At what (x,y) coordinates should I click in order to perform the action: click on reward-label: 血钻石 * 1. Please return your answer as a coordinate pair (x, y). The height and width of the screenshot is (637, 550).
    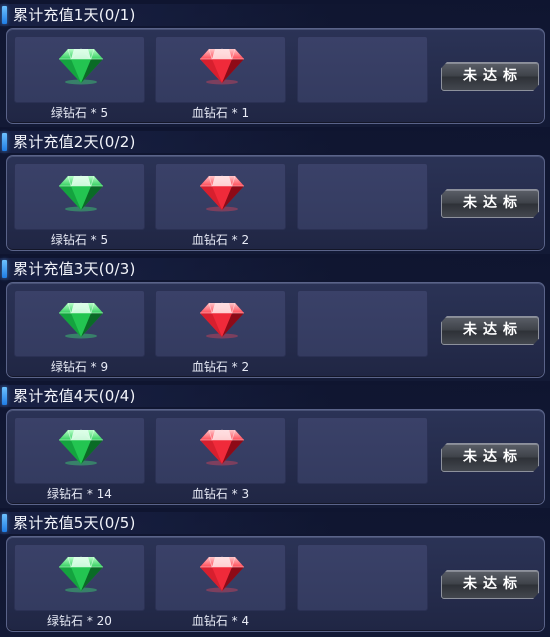
    Looking at the image, I should click on (220, 113).